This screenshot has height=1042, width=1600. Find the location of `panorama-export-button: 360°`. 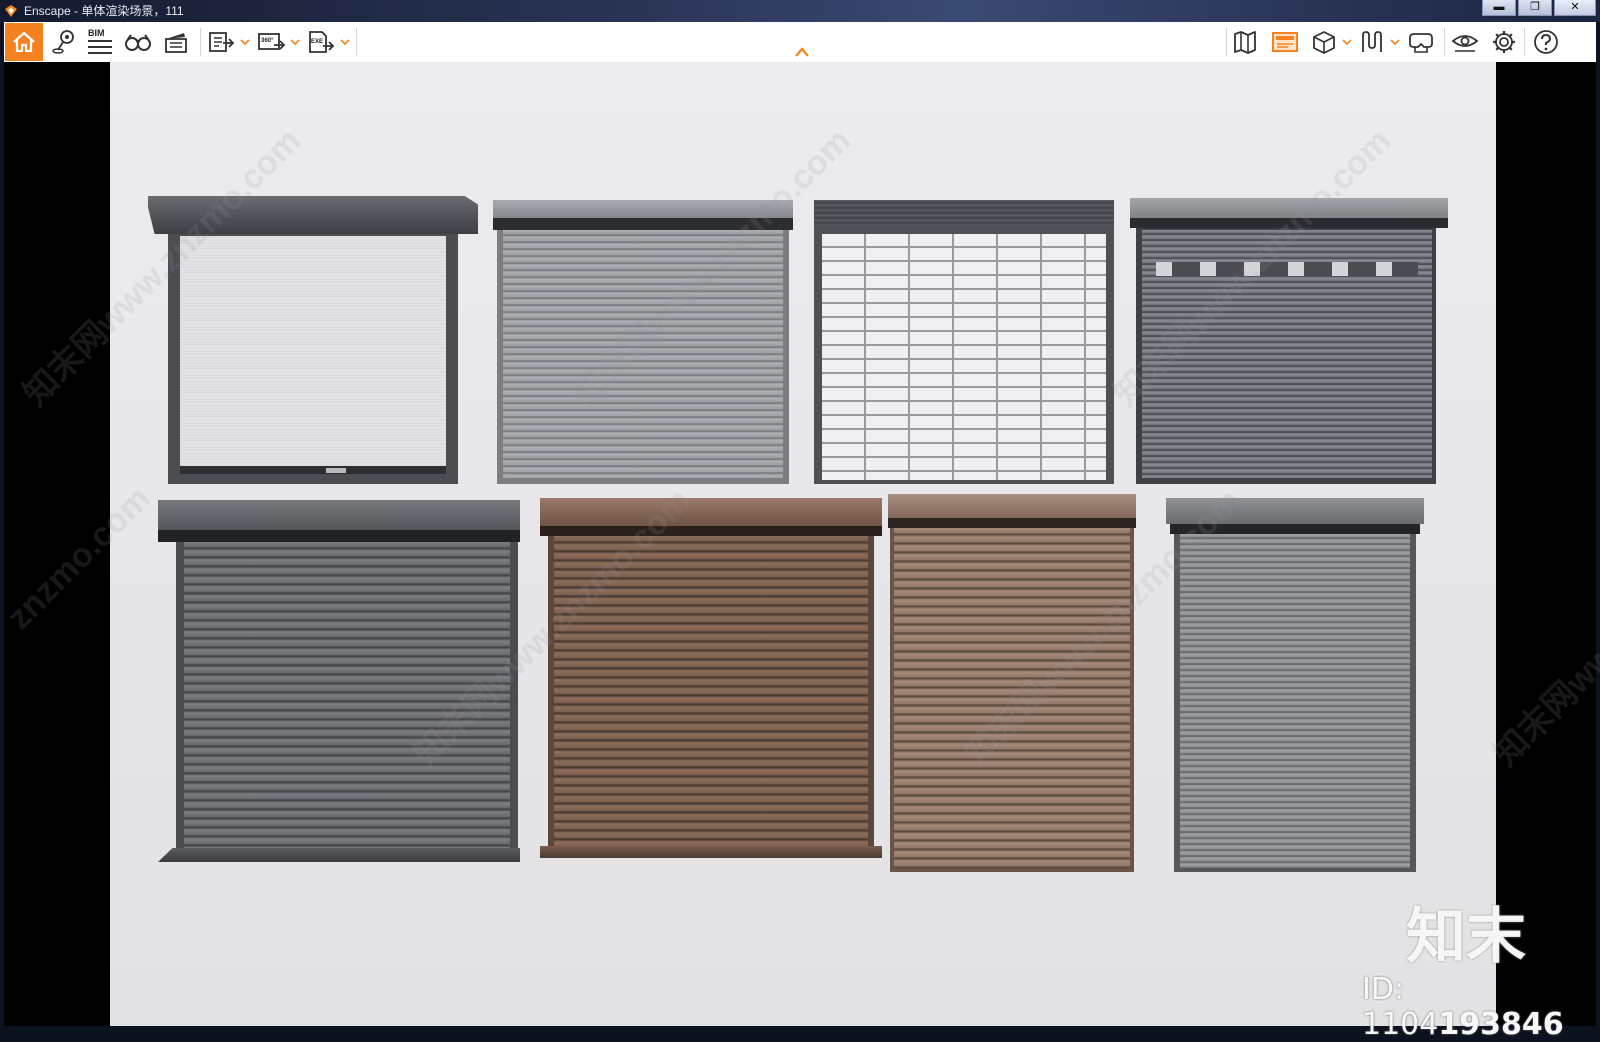

panorama-export-button: 360° is located at coordinates (271, 42).